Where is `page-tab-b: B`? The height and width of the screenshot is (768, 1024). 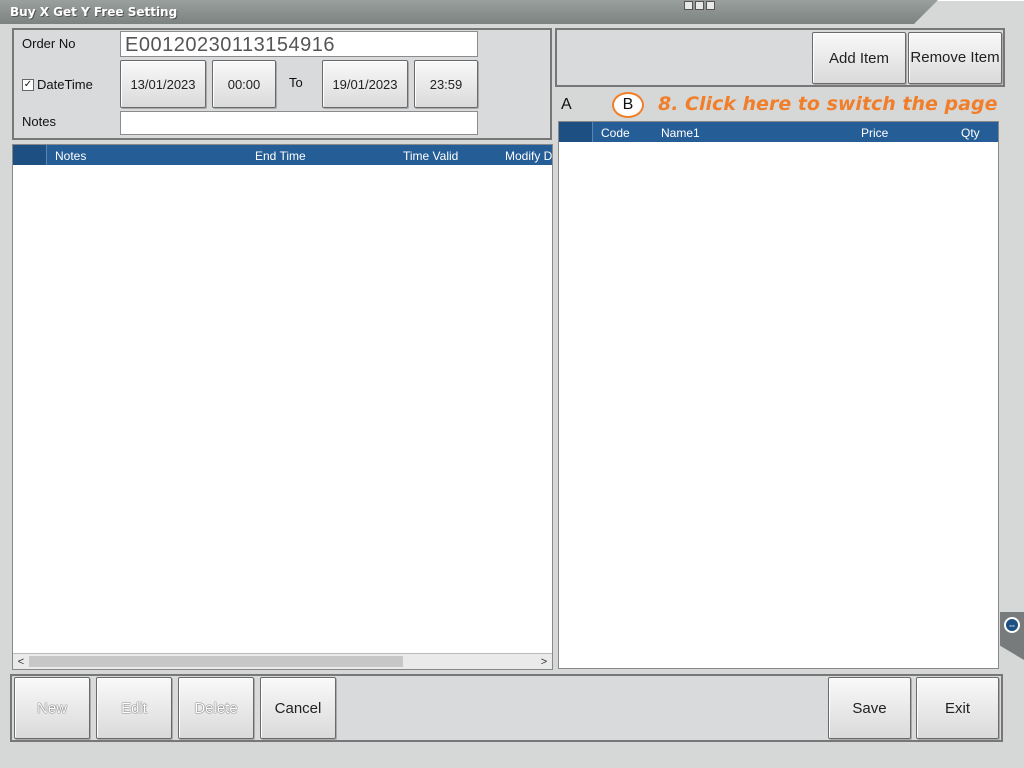
page-tab-b: B is located at coordinates (628, 105).